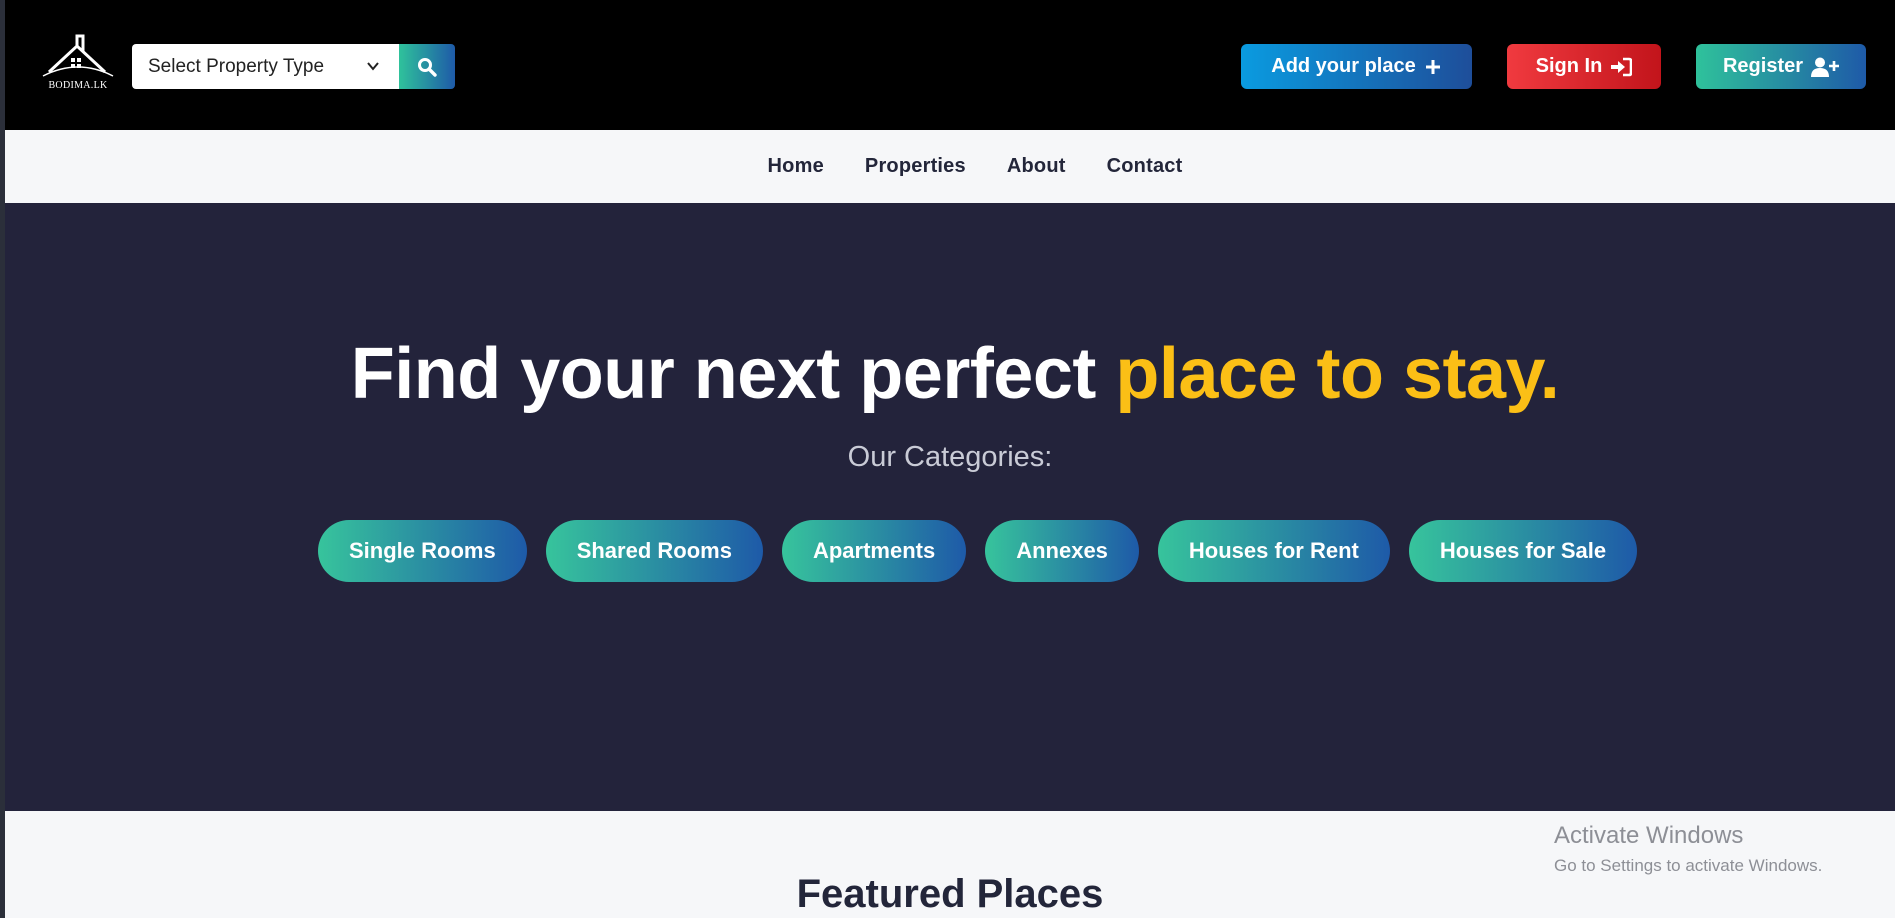  Describe the element at coordinates (874, 551) in the screenshot. I see `category-apartments: Apartments` at that location.